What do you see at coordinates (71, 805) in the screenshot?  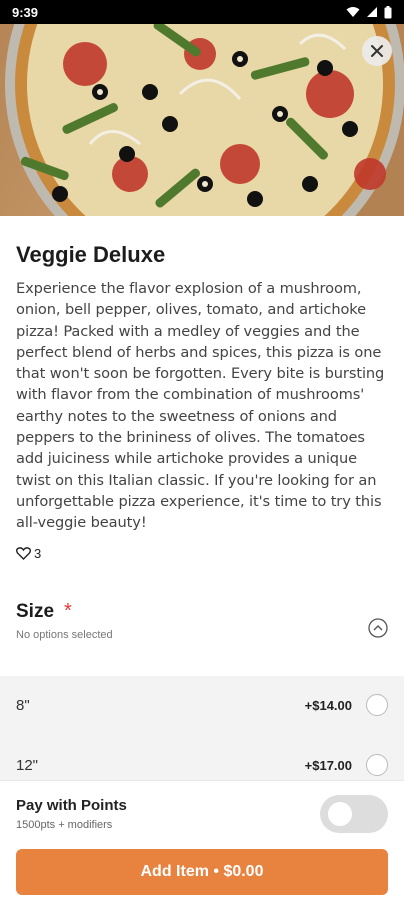 I see `pay-with-points-label: Pay with Points` at bounding box center [71, 805].